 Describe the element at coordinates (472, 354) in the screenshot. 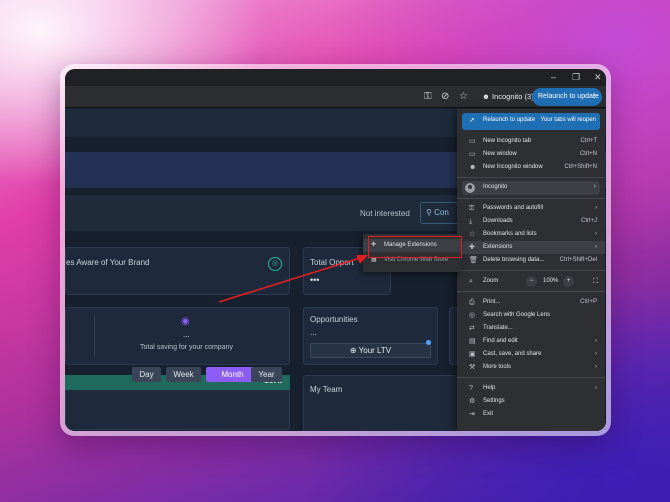

I see `cast-icon: ▣` at that location.